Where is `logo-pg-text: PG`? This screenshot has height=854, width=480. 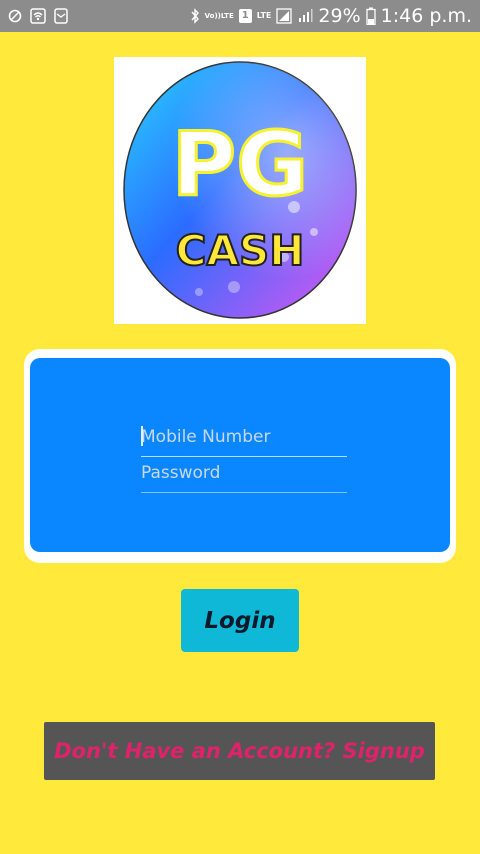 logo-pg-text: PG is located at coordinates (240, 164).